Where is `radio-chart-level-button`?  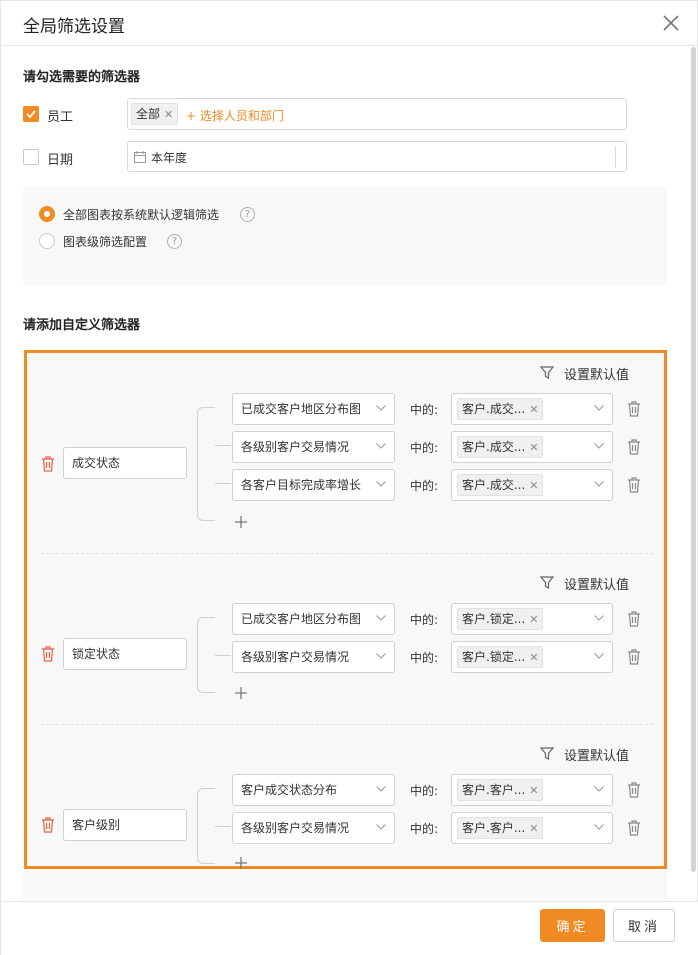 radio-chart-level-button is located at coordinates (47, 241).